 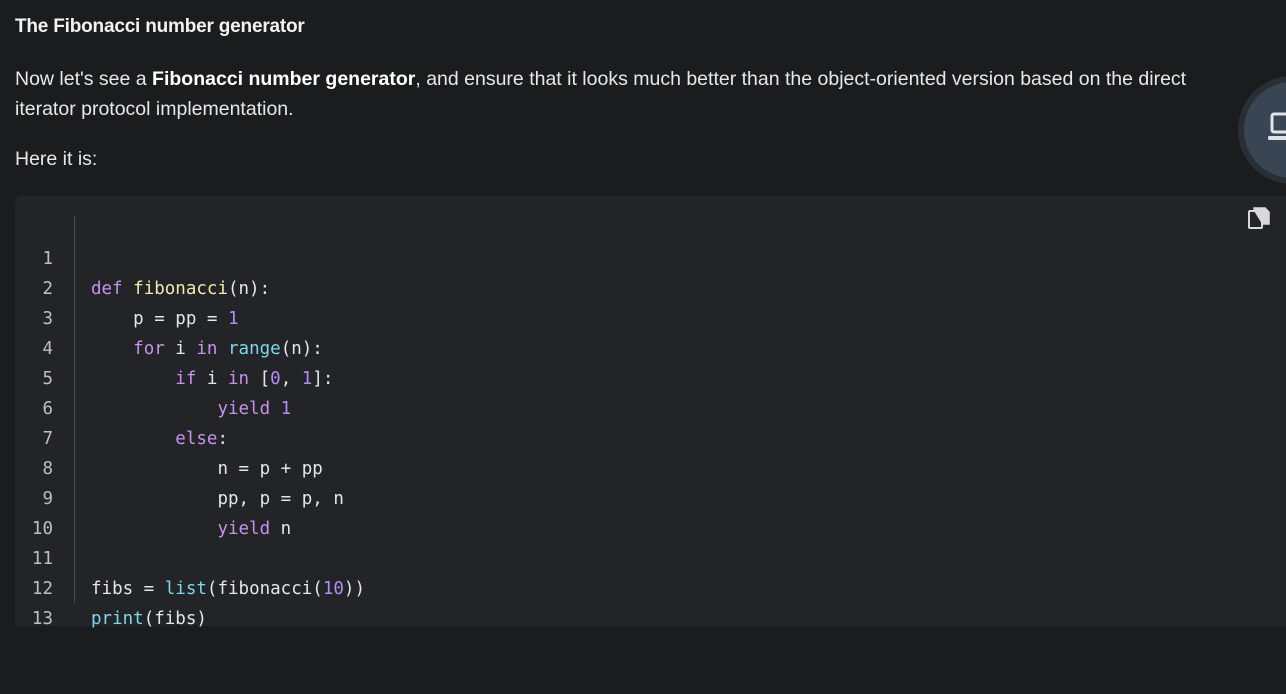 I want to click on code-line: 1 def fibonacci(n):, so click(x=615, y=256).